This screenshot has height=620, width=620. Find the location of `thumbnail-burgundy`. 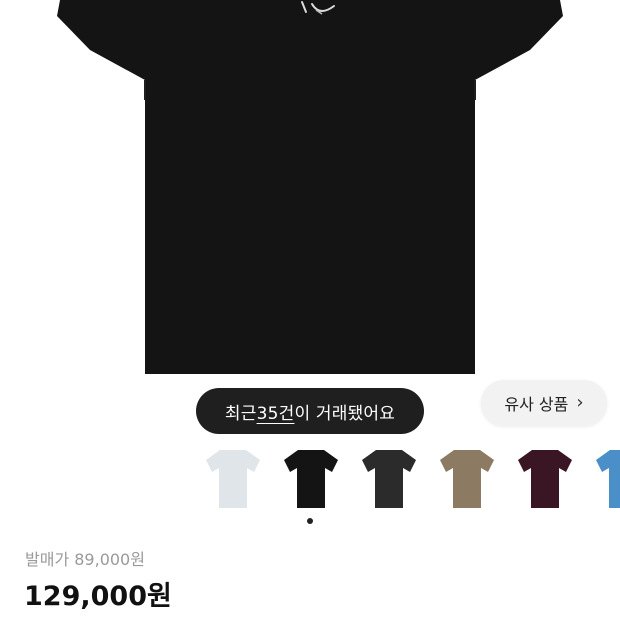

thumbnail-burgundy is located at coordinates (545, 478).